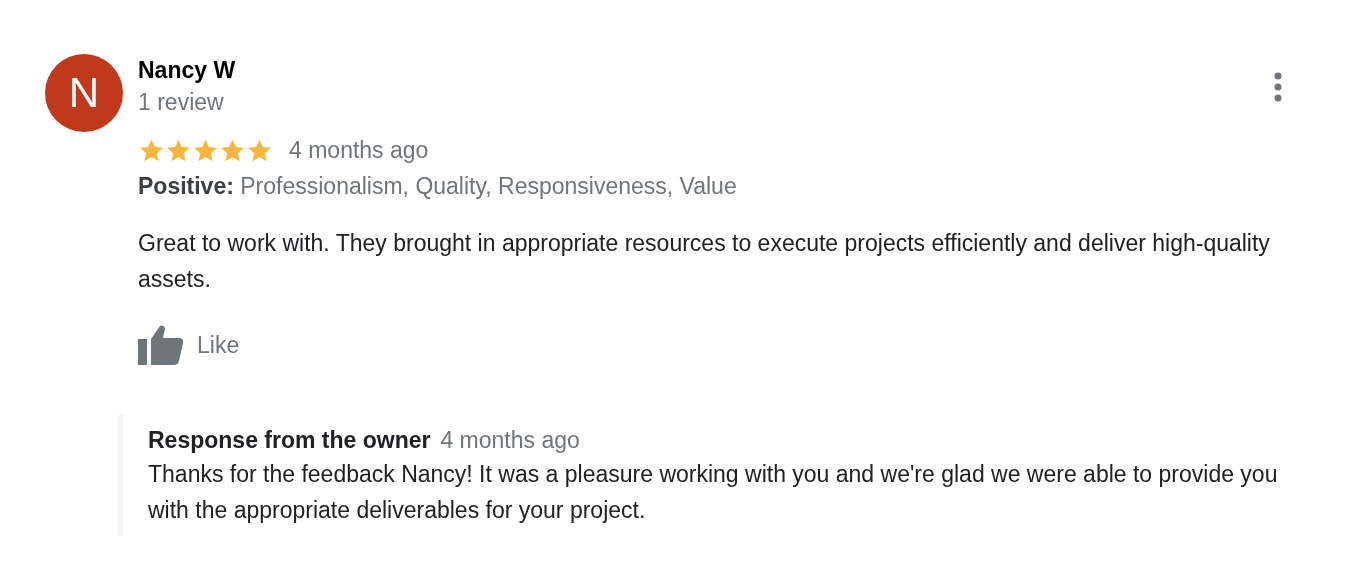 The width and height of the screenshot is (1358, 580). Describe the element at coordinates (438, 186) in the screenshot. I see `positive-attributes: Positive: Professionalism, Quality, Responsiveness, Value` at that location.